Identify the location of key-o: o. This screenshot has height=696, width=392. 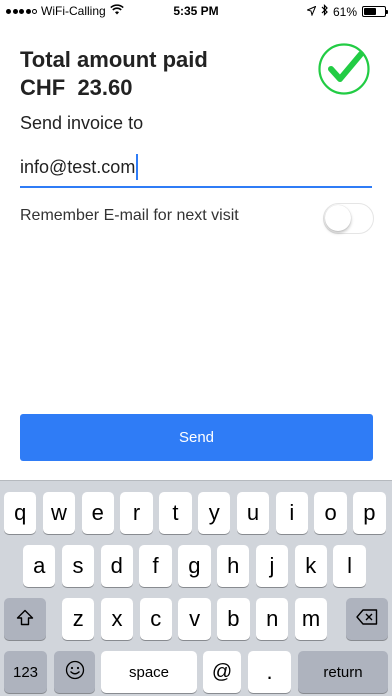
(330, 513).